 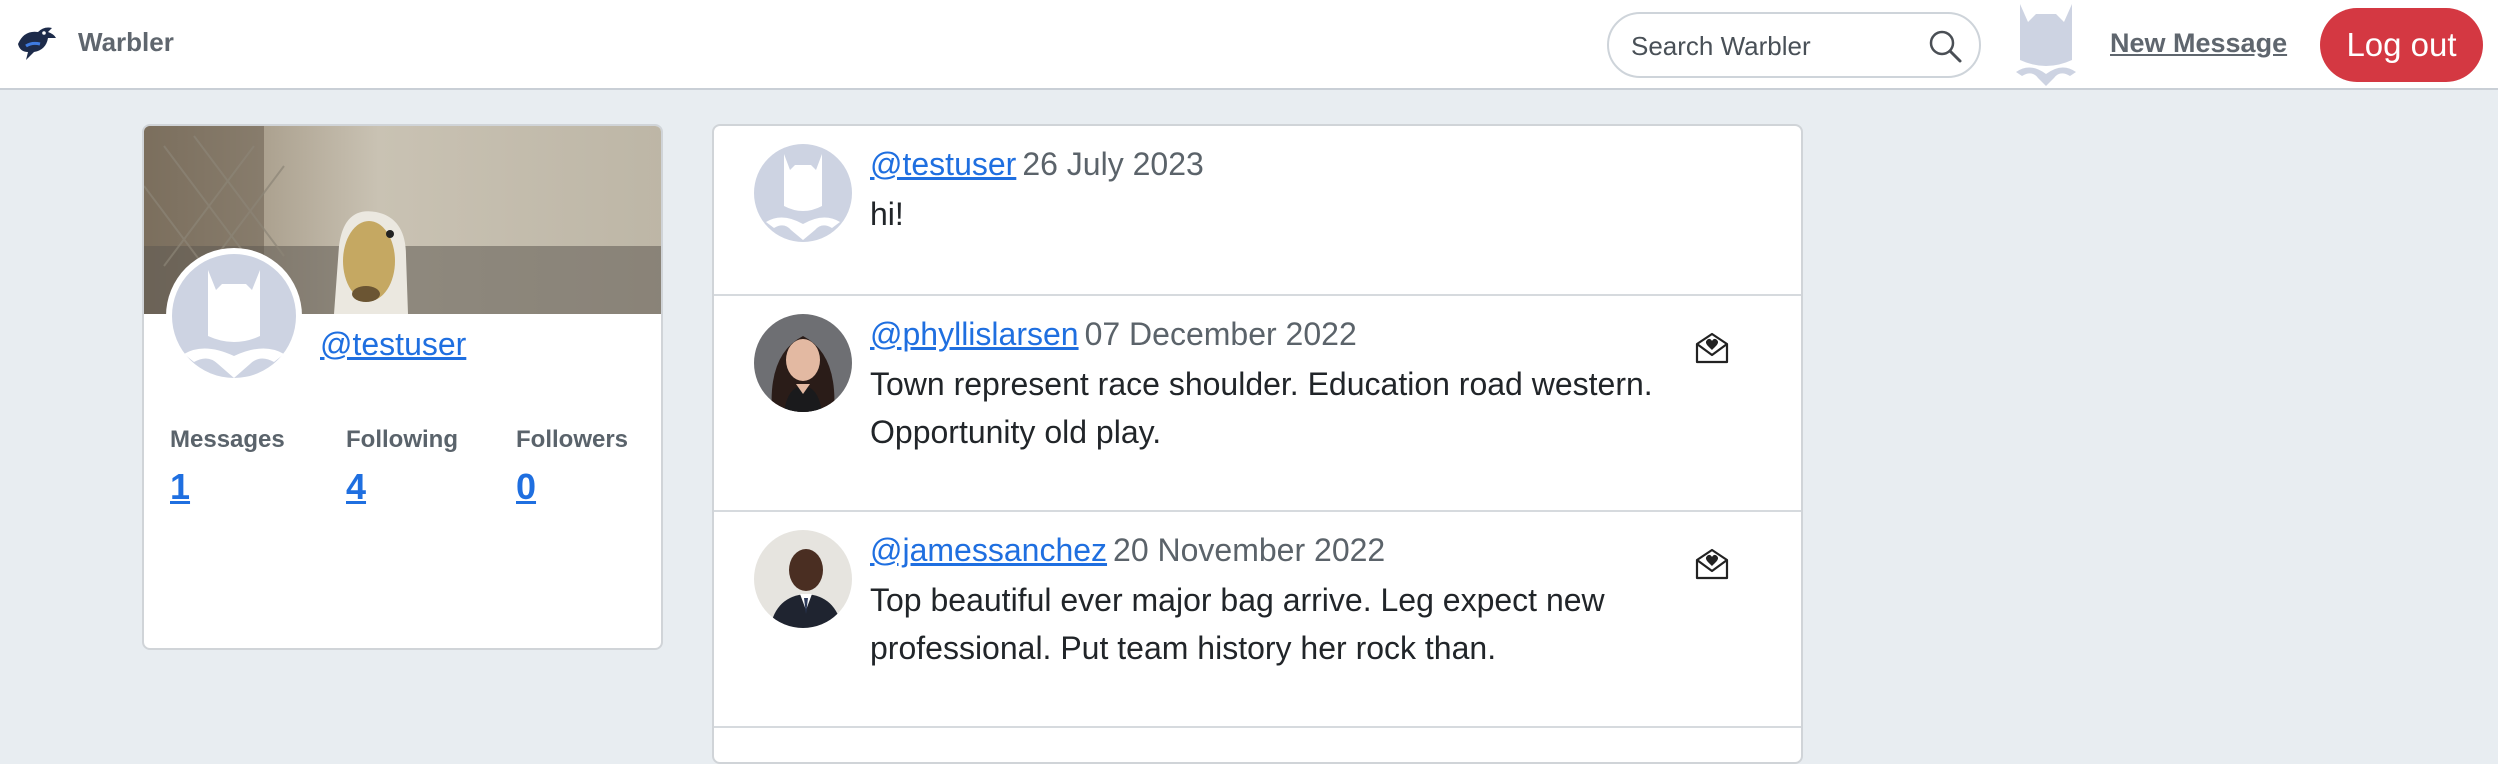 What do you see at coordinates (572, 467) in the screenshot?
I see `stat-followers: Followers 0` at bounding box center [572, 467].